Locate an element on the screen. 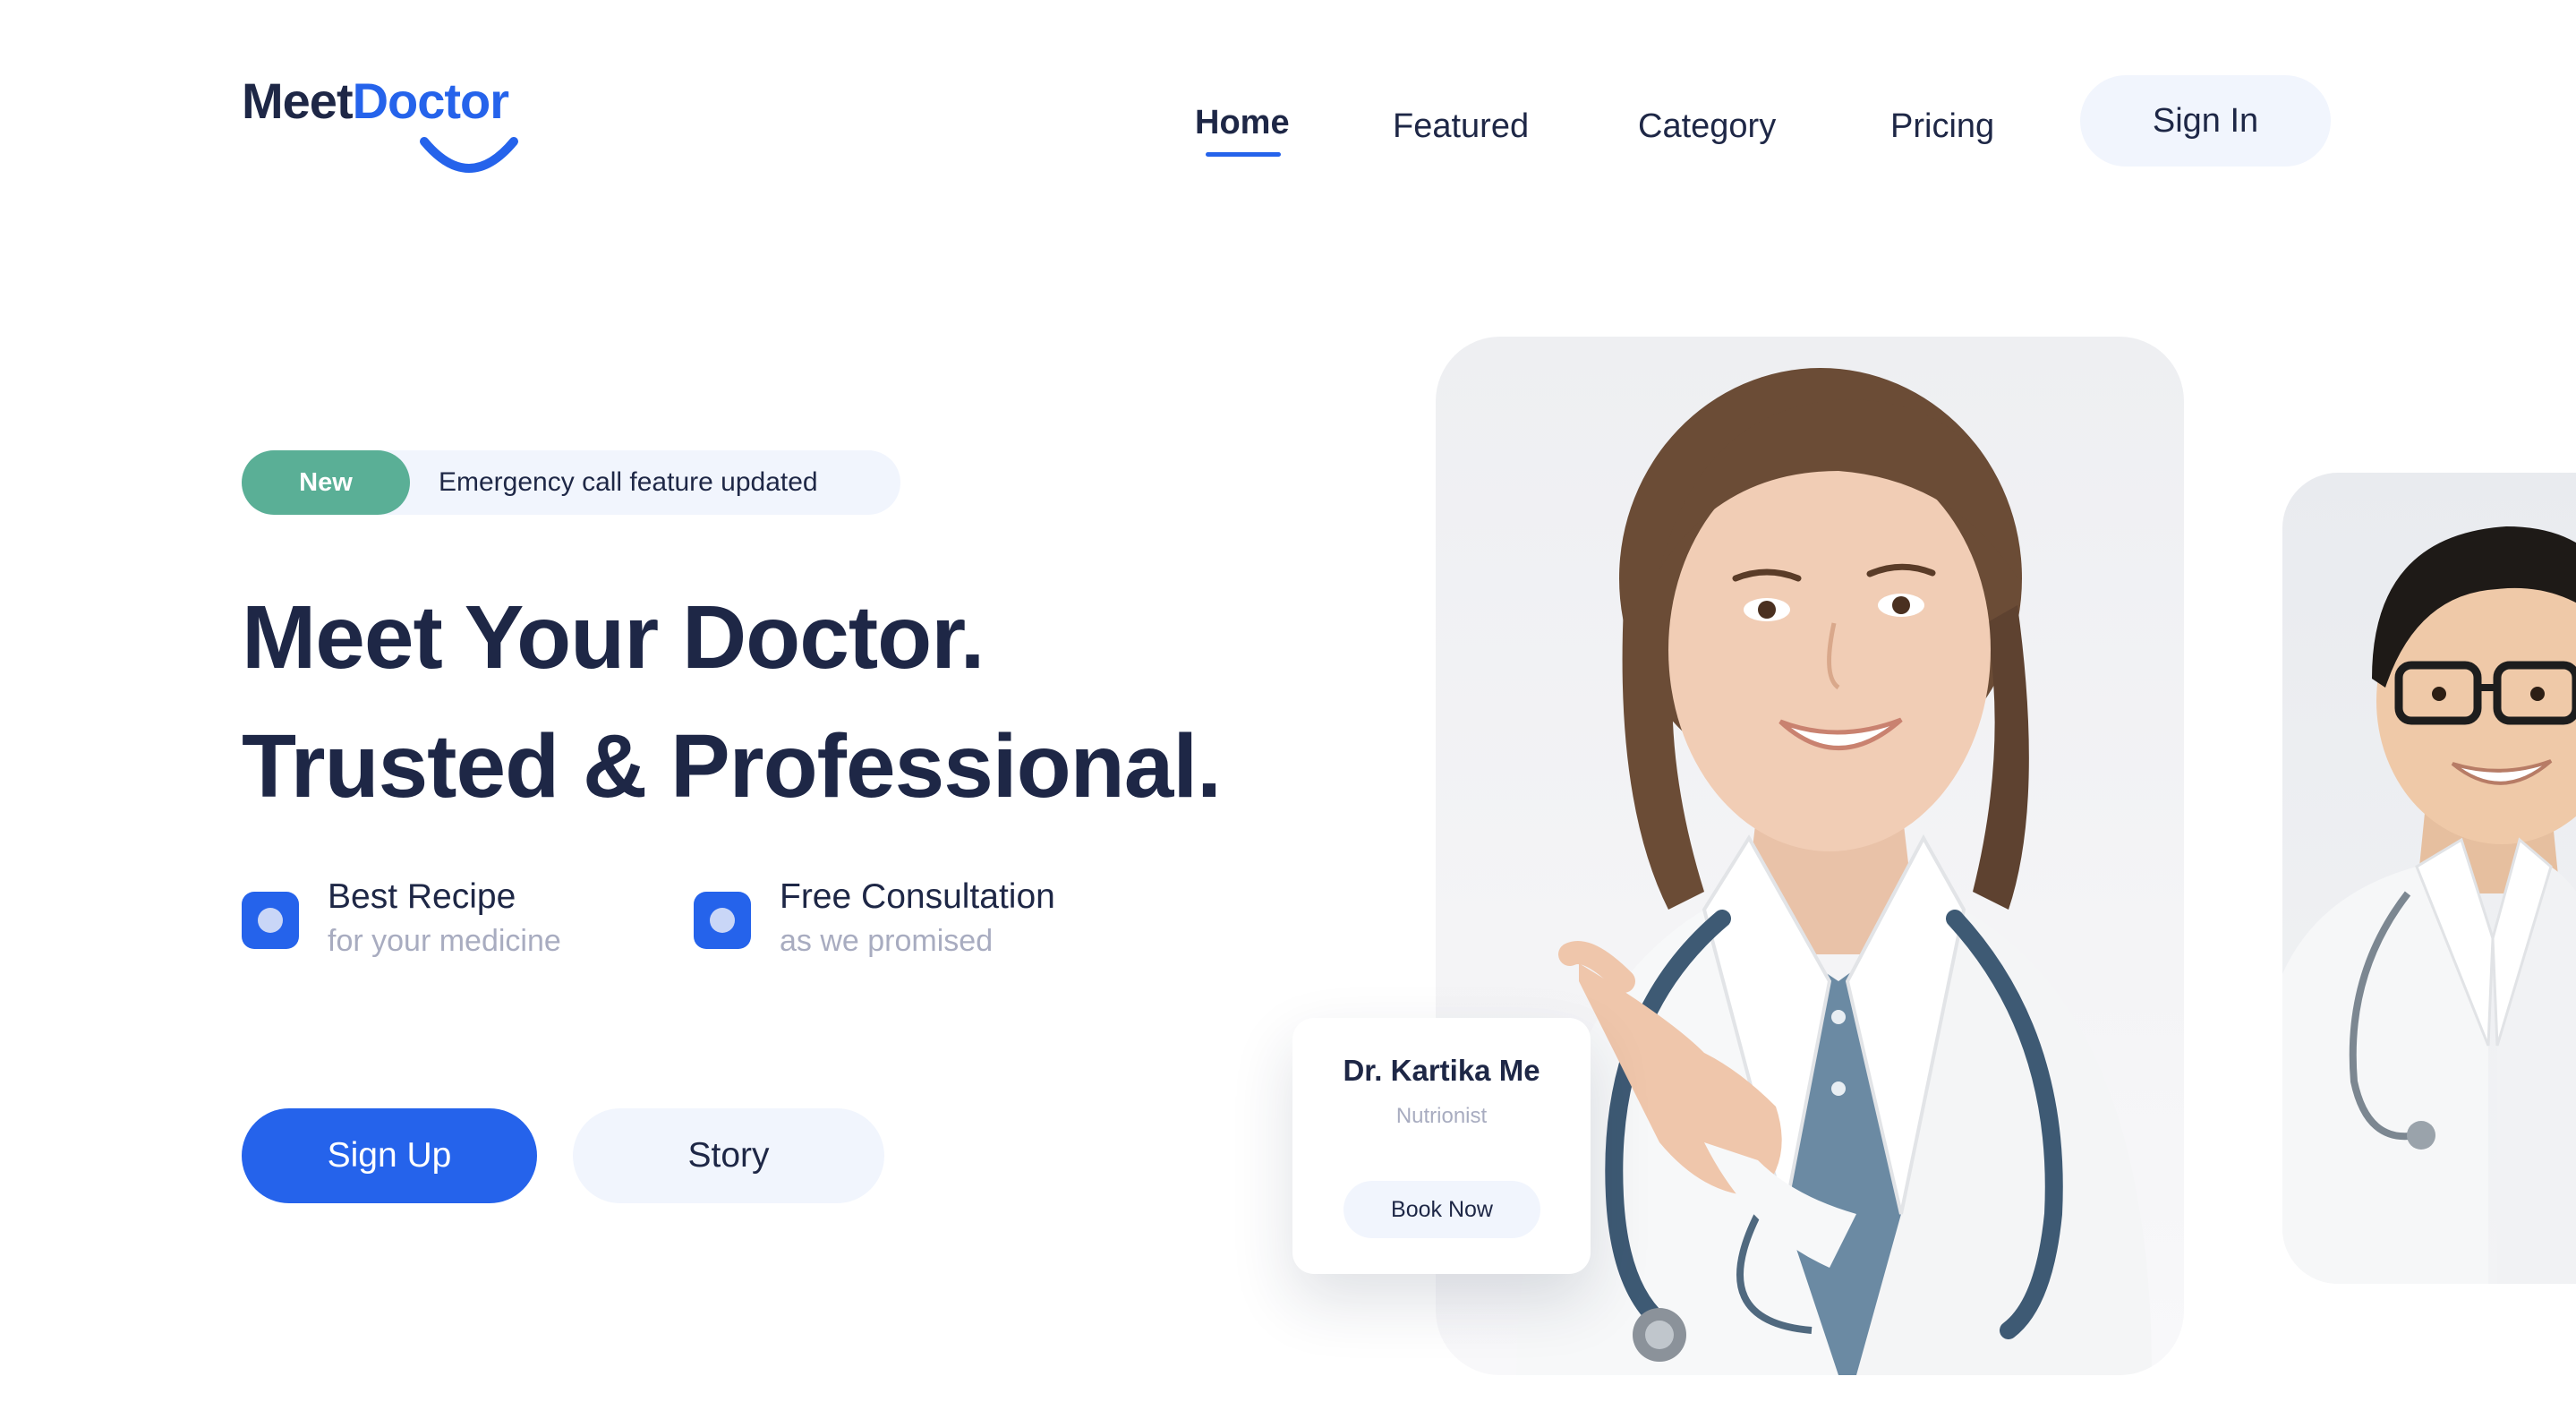  feature-free-consultation: Free Consultation as we promised is located at coordinates (899, 926).